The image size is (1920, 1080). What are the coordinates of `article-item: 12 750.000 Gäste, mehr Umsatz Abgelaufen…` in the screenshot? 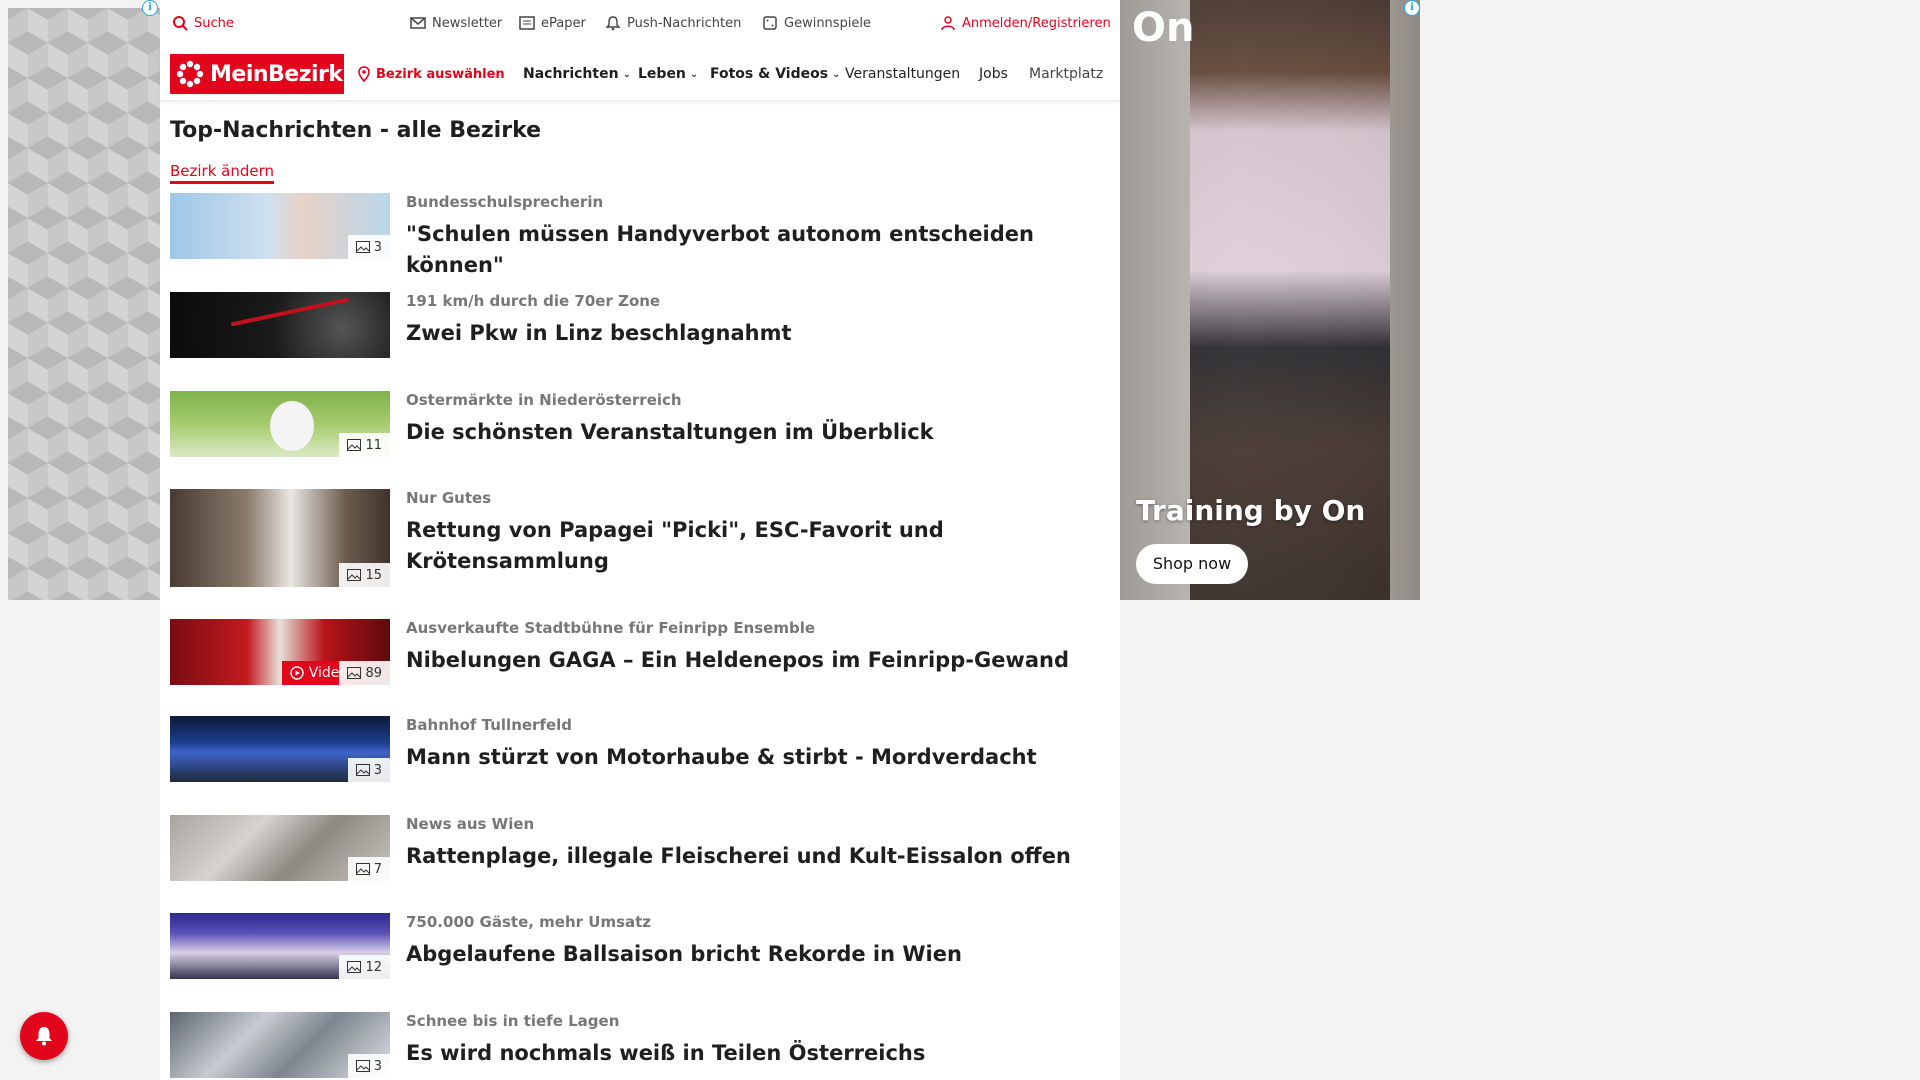 It's located at (640, 946).